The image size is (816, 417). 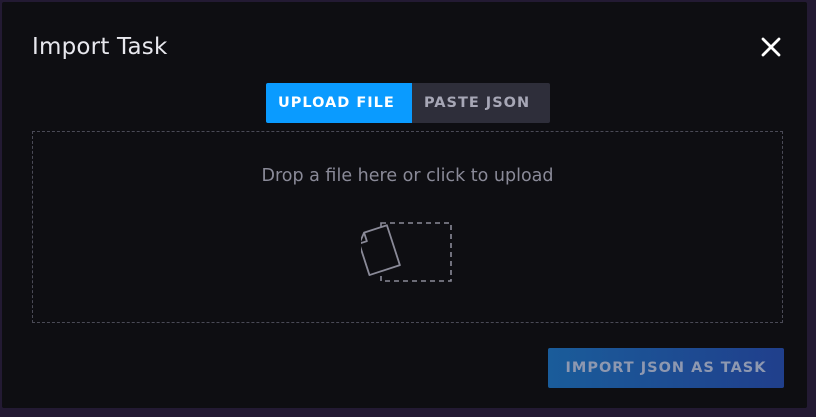 I want to click on import-json-as-task-button: IMPORT JSON AS TASK, so click(x=666, y=368).